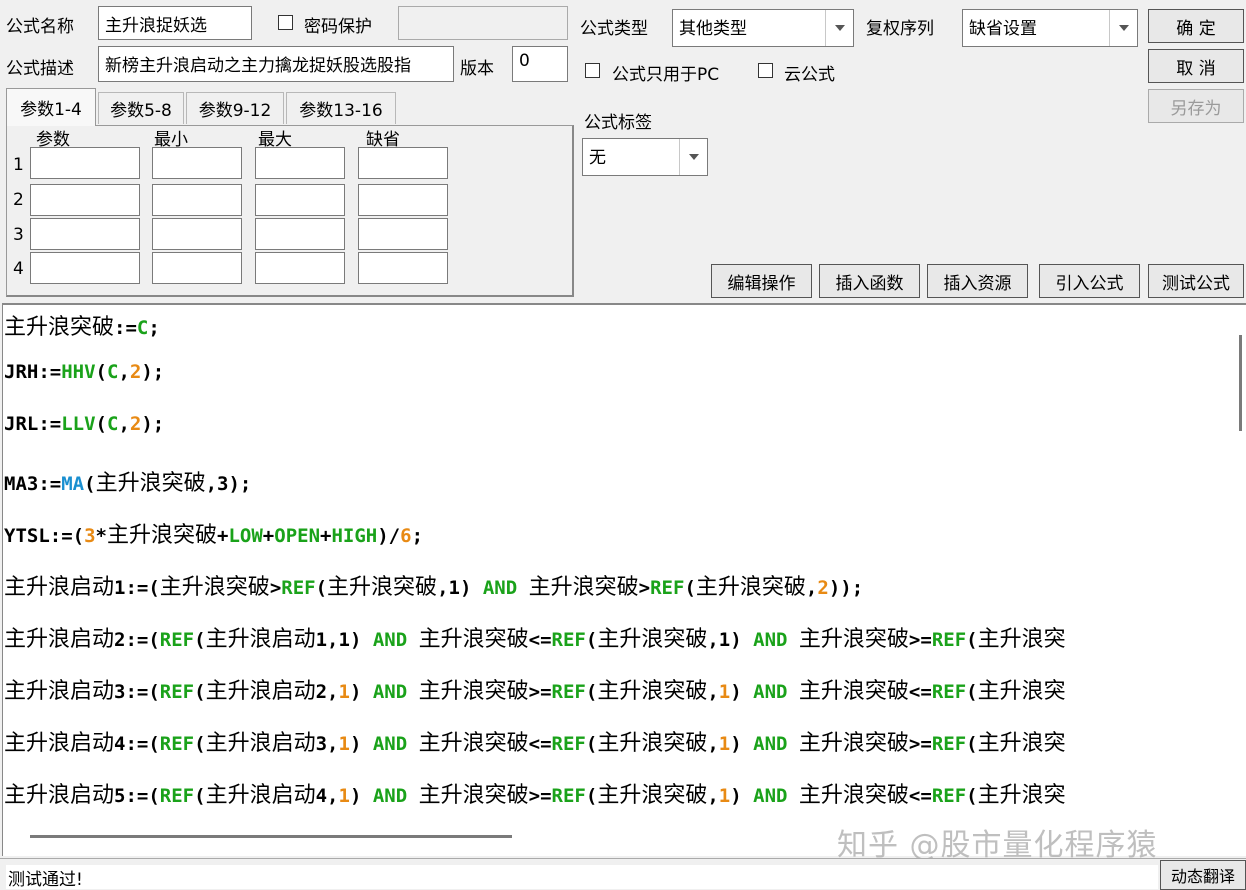  I want to click on formula-tag-select: 无, so click(645, 157).